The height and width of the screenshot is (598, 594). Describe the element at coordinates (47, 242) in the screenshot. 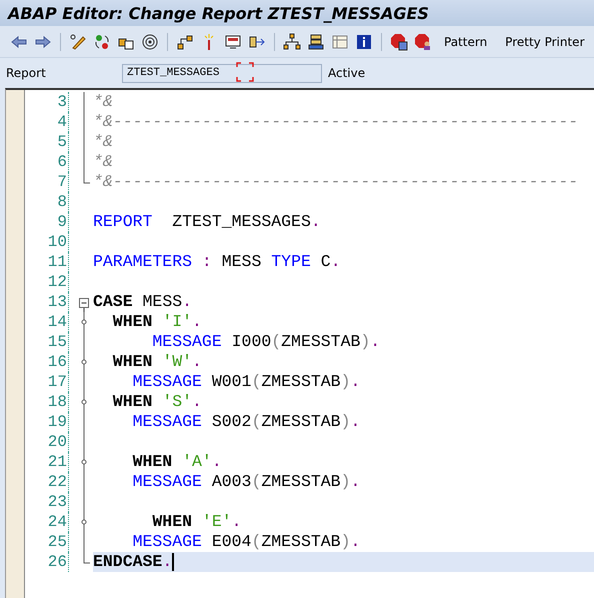

I see `line-number: 10` at that location.